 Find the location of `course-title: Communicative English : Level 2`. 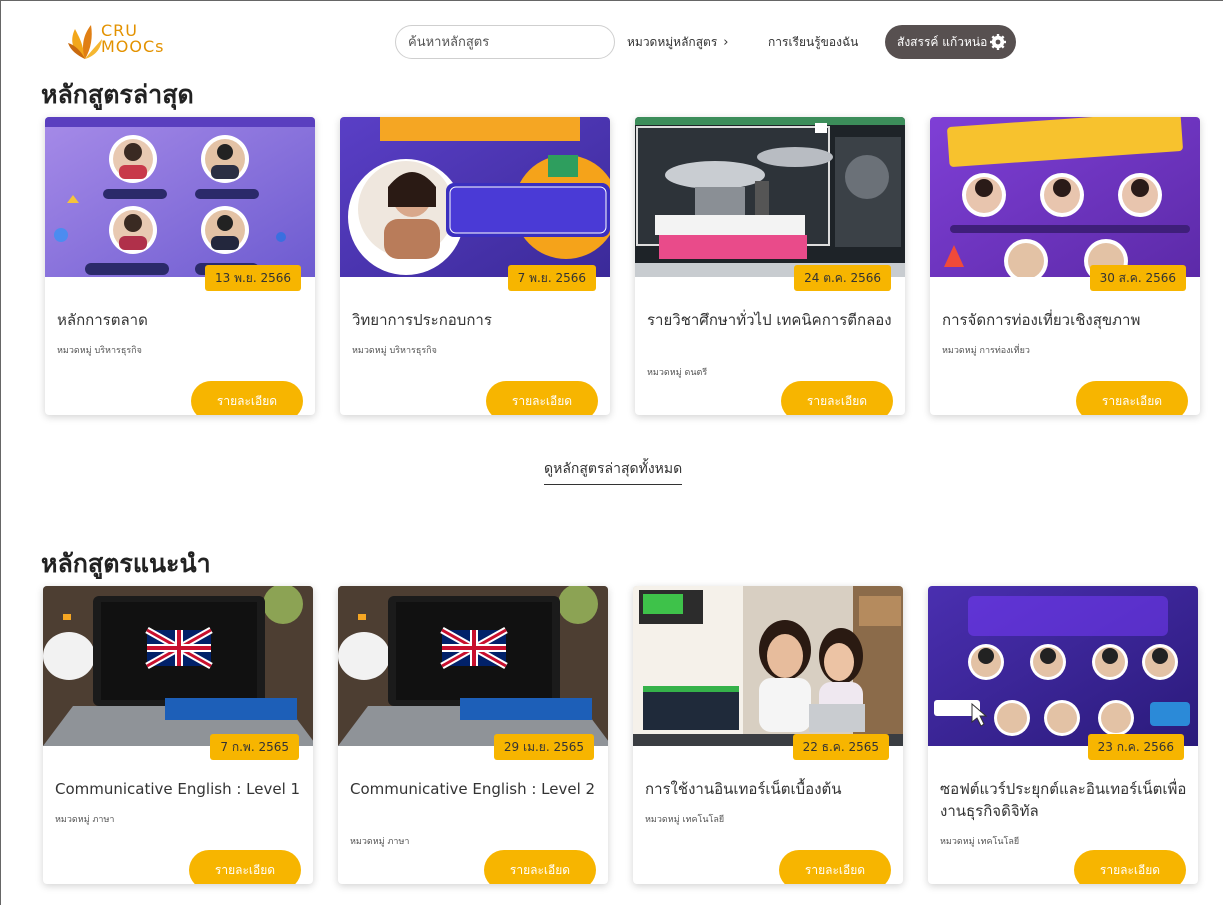

course-title: Communicative English : Level 2 is located at coordinates (476, 789).